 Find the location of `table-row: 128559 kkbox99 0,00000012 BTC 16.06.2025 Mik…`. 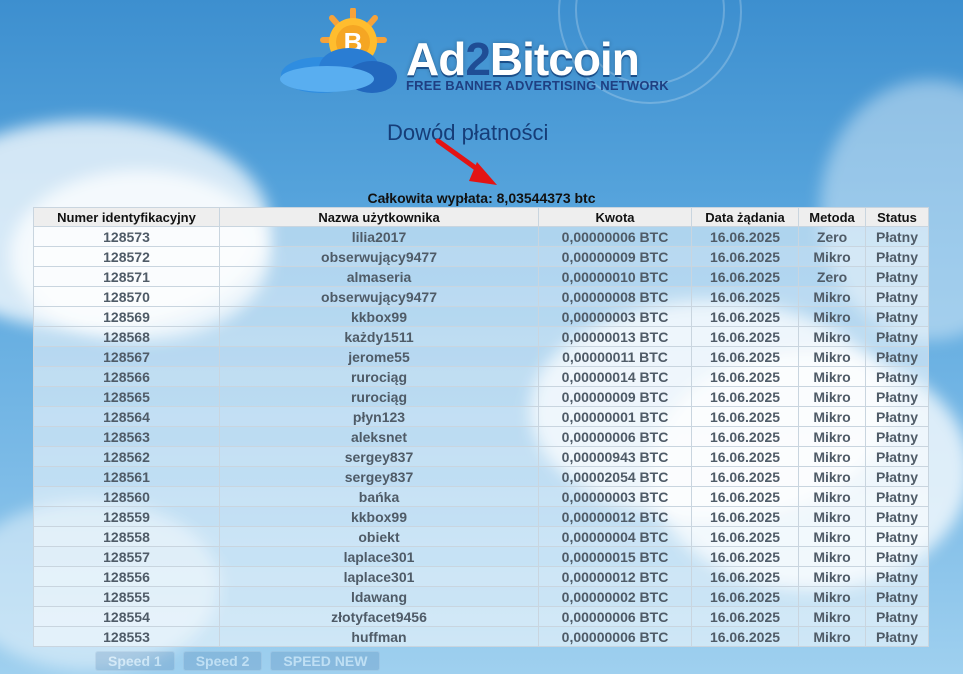

table-row: 128559 kkbox99 0,00000012 BTC 16.06.2025 Mik… is located at coordinates (481, 516).